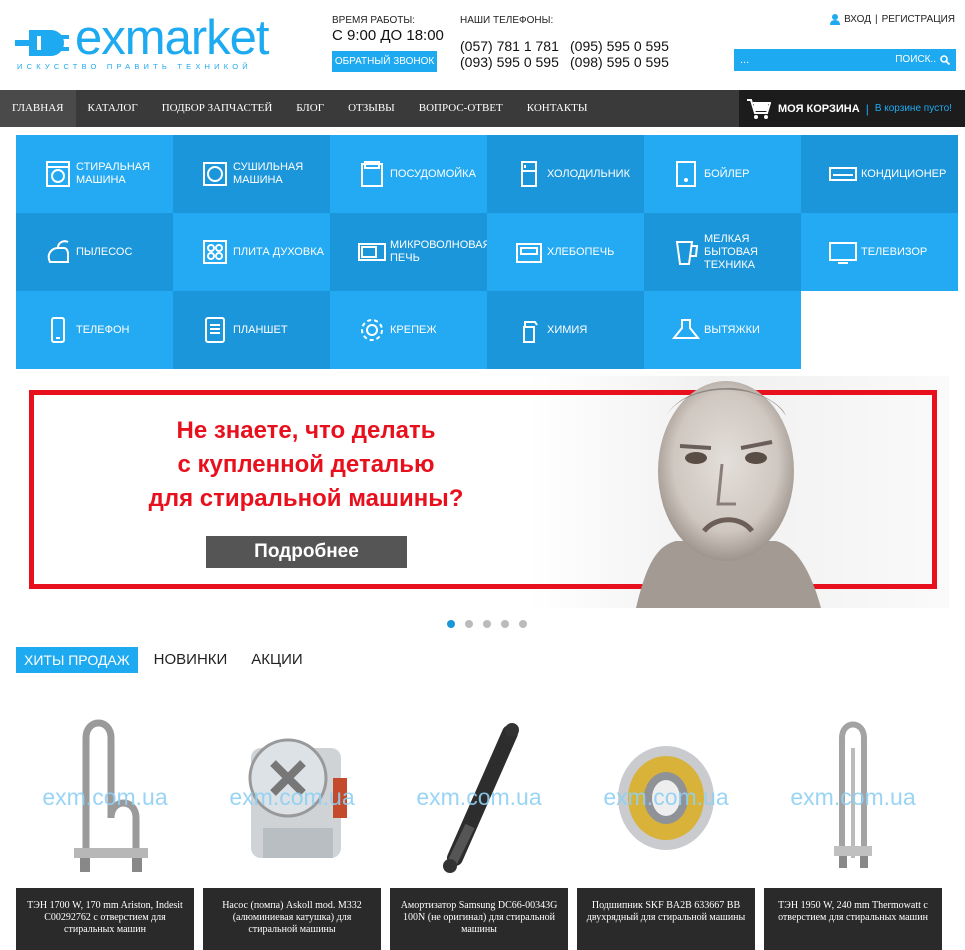  I want to click on watermark: exm.com.ua, so click(479, 797).